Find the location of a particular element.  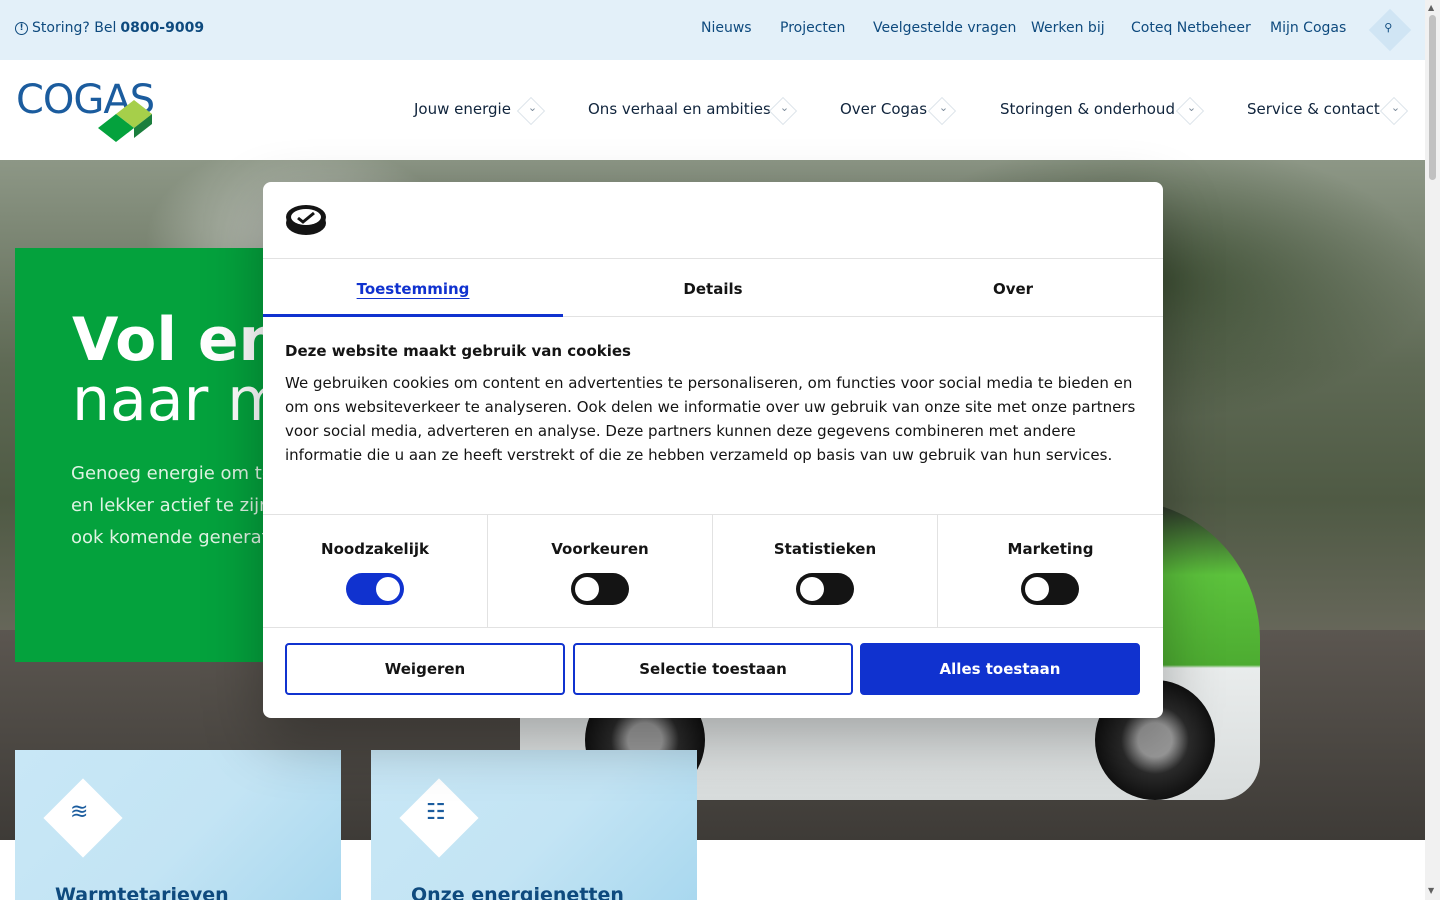

scroll-up-icon: ▲ is located at coordinates (1431, 7).